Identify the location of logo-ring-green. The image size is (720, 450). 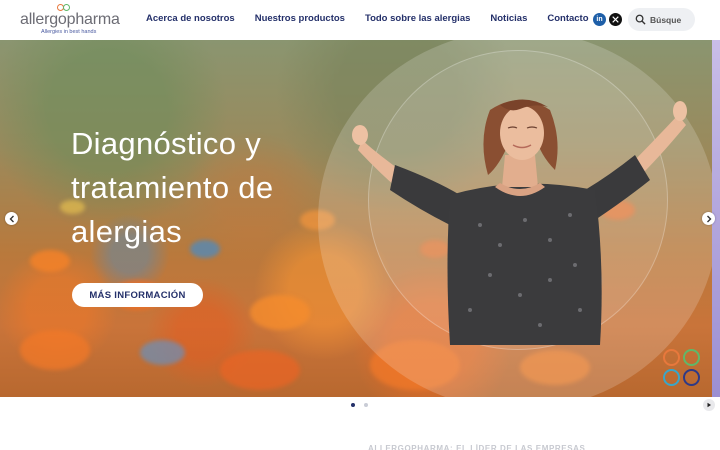
(66, 7).